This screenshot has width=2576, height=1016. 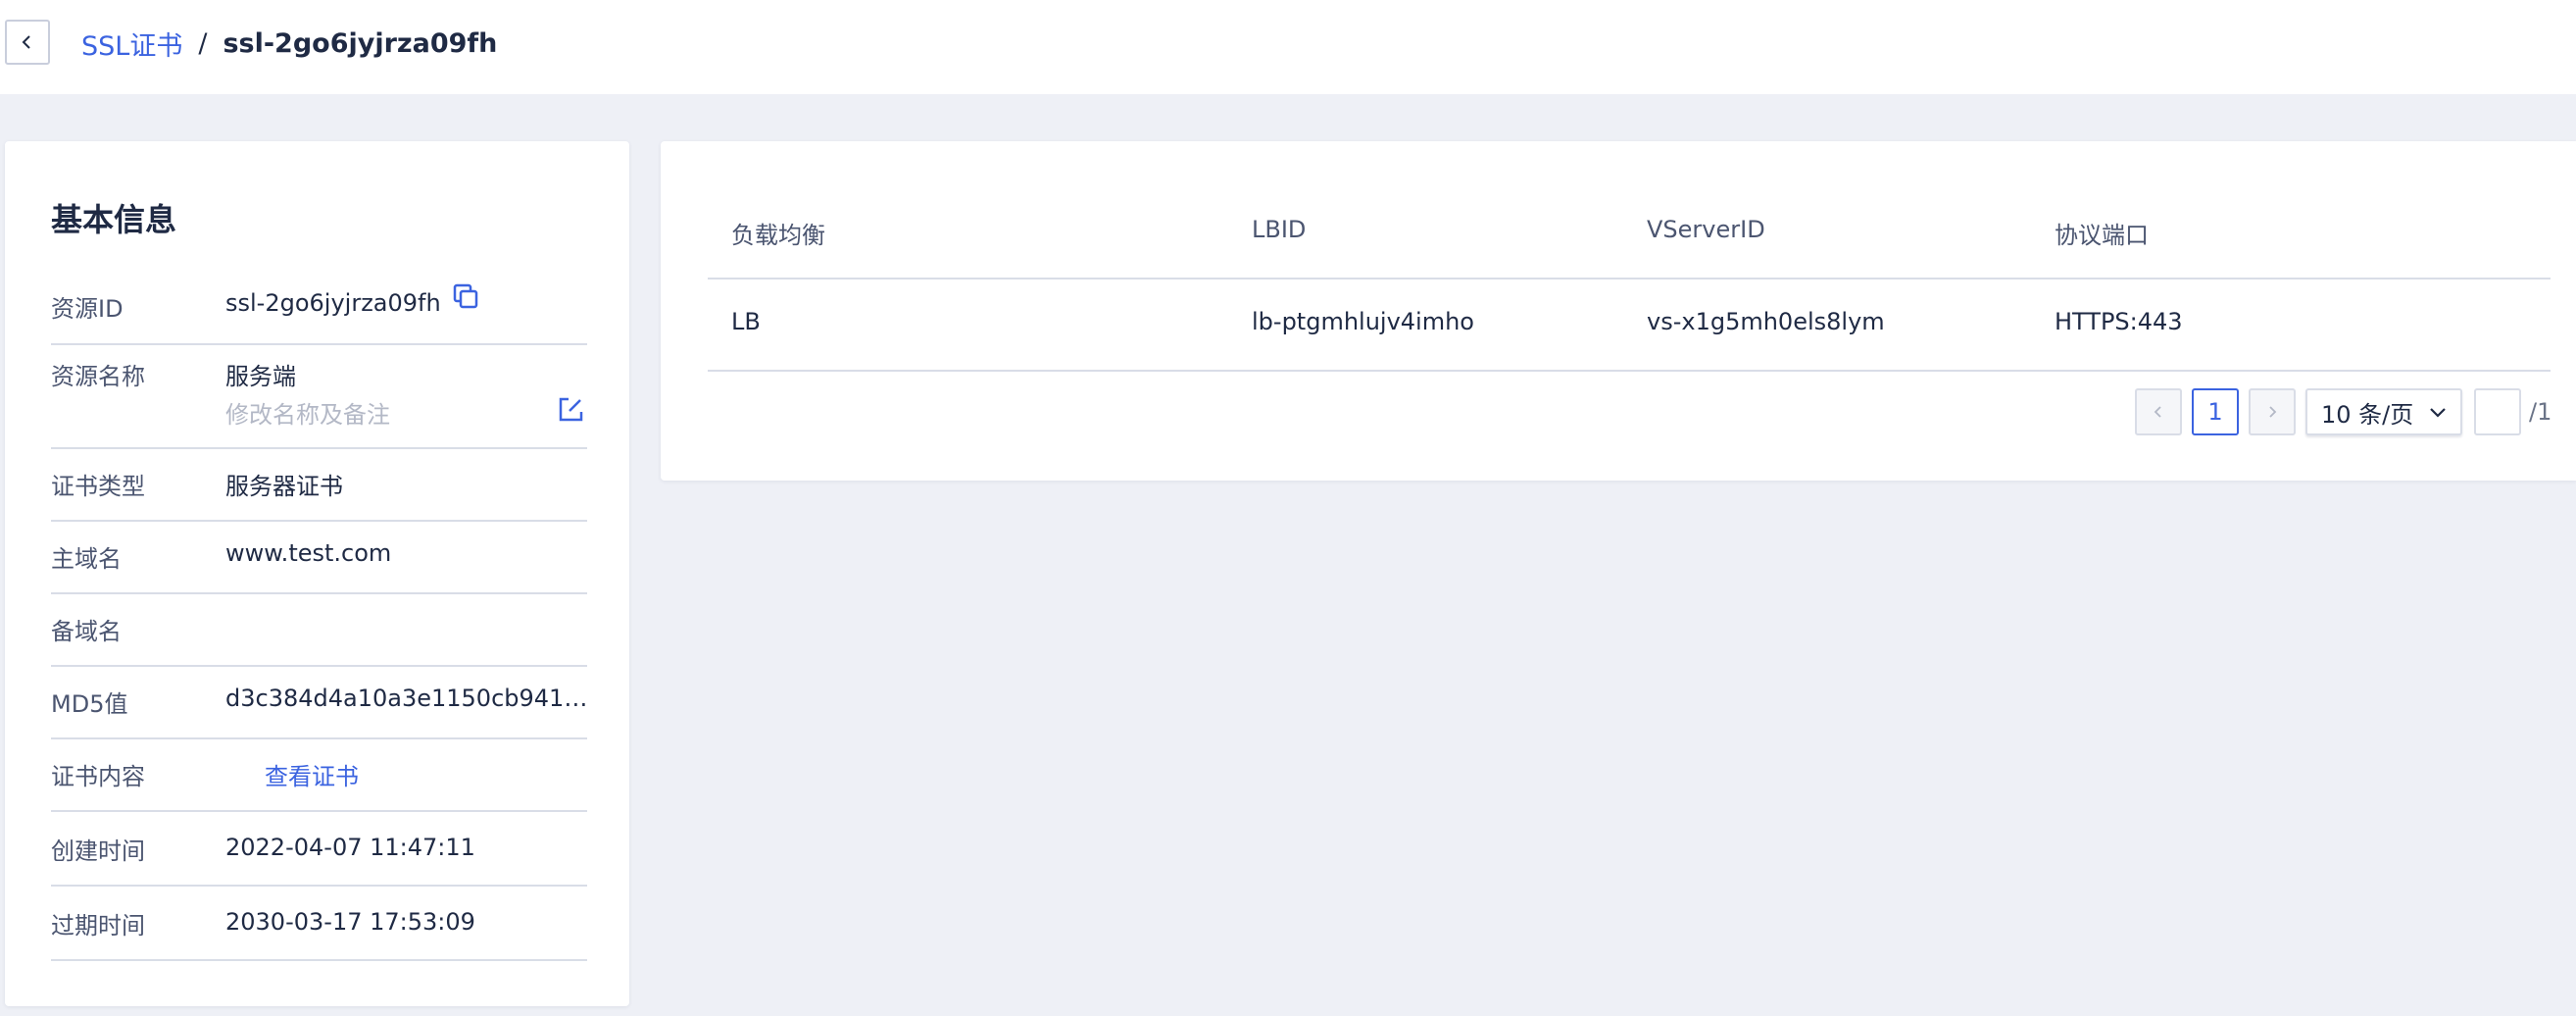 I want to click on breadcrumb-current: ssl-2go6jyjrza09fh, so click(x=360, y=43).